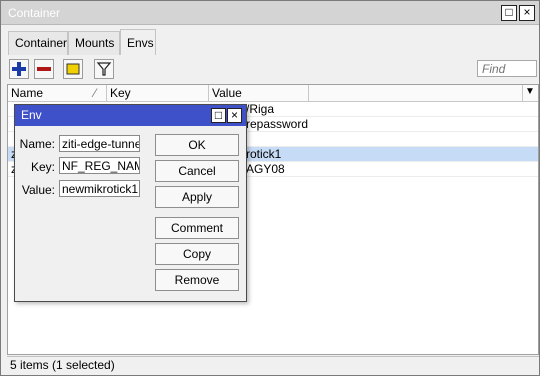 This screenshot has width=540, height=376. Describe the element at coordinates (273, 365) in the screenshot. I see `status-bar: 5 items (1 selected)` at that location.